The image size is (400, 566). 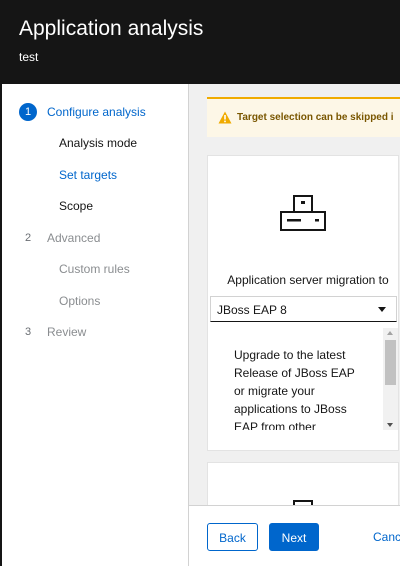 What do you see at coordinates (383, 537) in the screenshot?
I see `cancel-button: Cance` at bounding box center [383, 537].